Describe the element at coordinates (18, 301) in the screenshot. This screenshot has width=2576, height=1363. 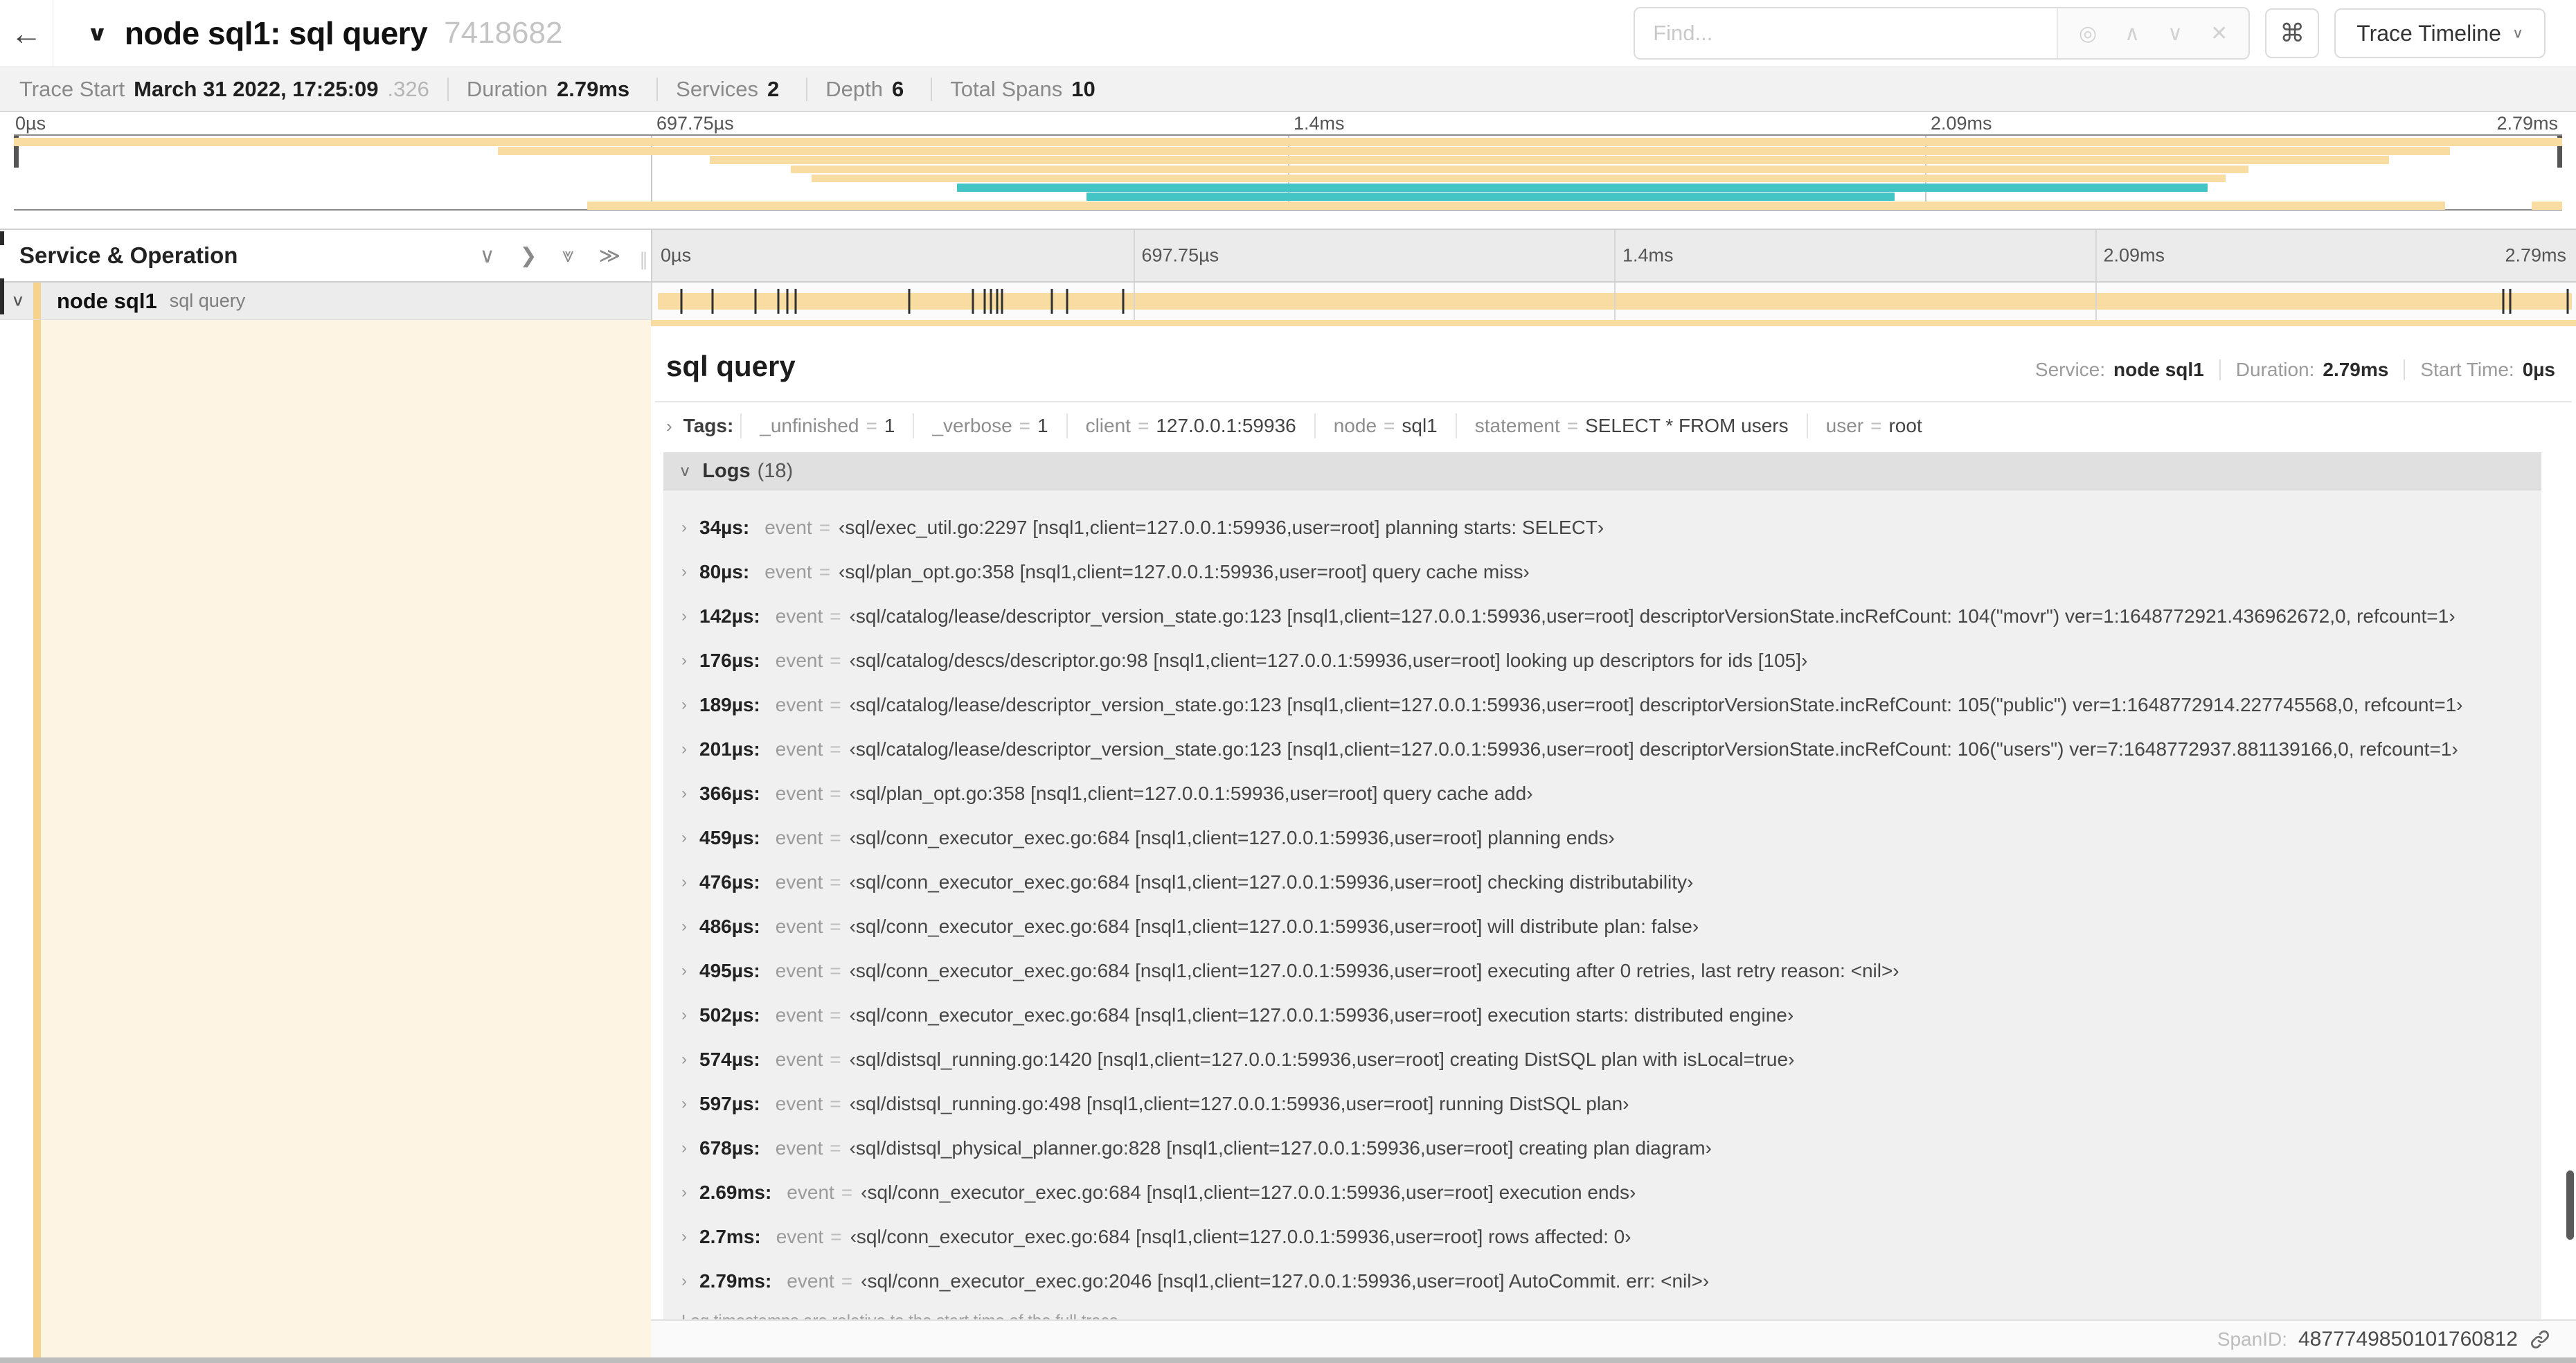
I see `span-collapse-chevron-icon: ∨` at that location.